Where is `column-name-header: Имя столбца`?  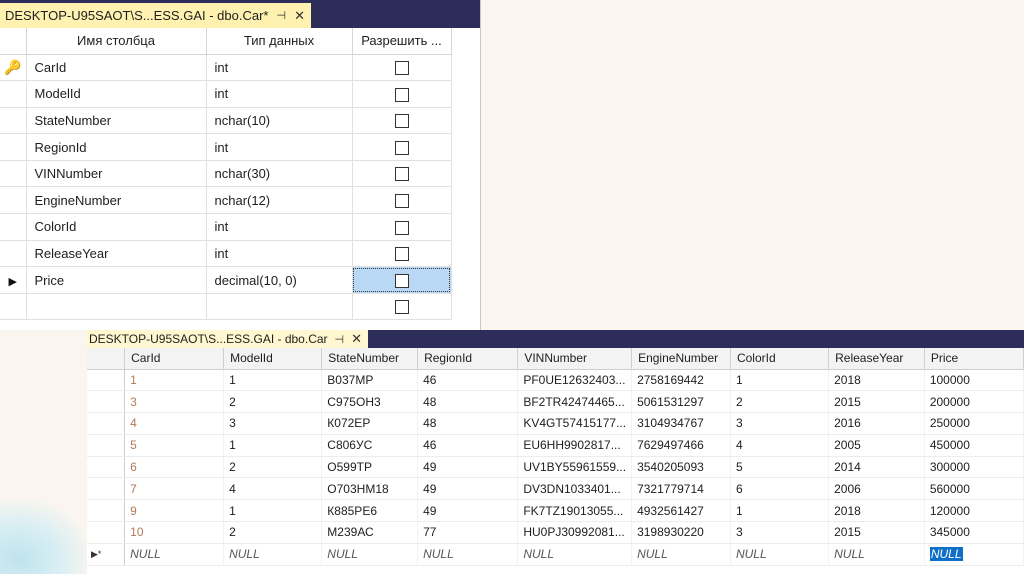
column-name-header: Имя столбца is located at coordinates (116, 41).